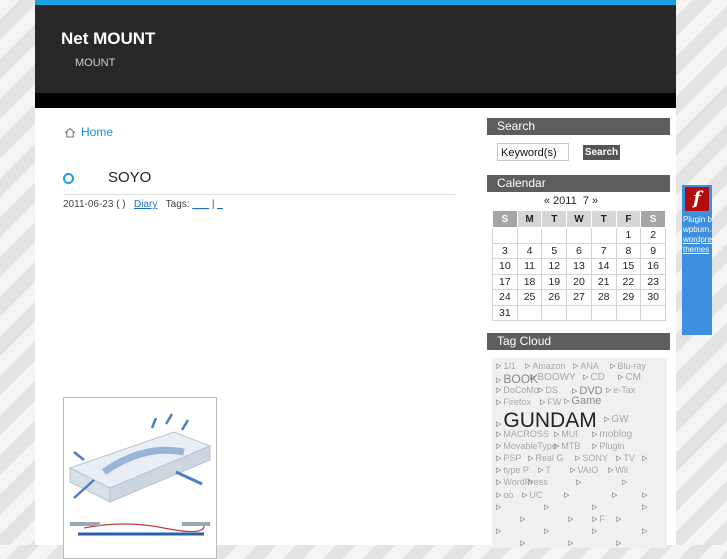  What do you see at coordinates (628, 366) in the screenshot?
I see `tag-cloud-item: Blu-ray` at bounding box center [628, 366].